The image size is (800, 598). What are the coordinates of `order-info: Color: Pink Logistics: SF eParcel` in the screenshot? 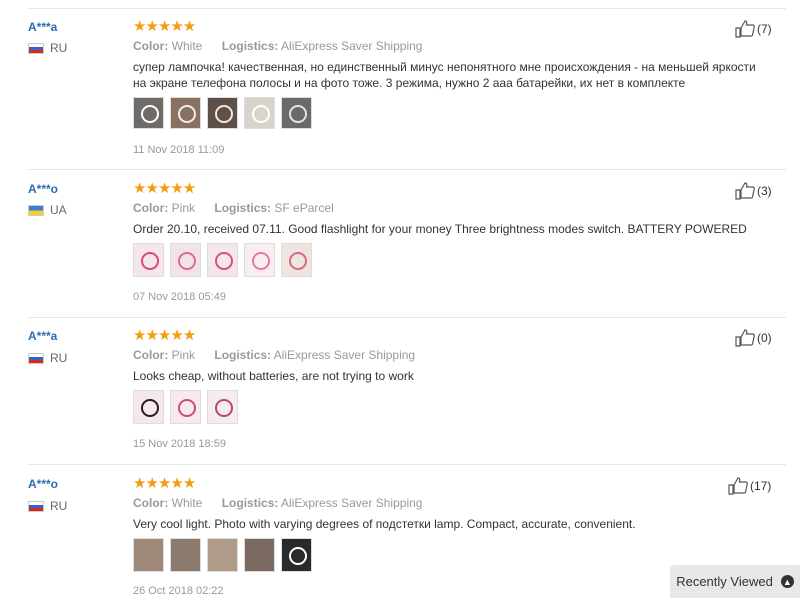 It's located at (241, 208).